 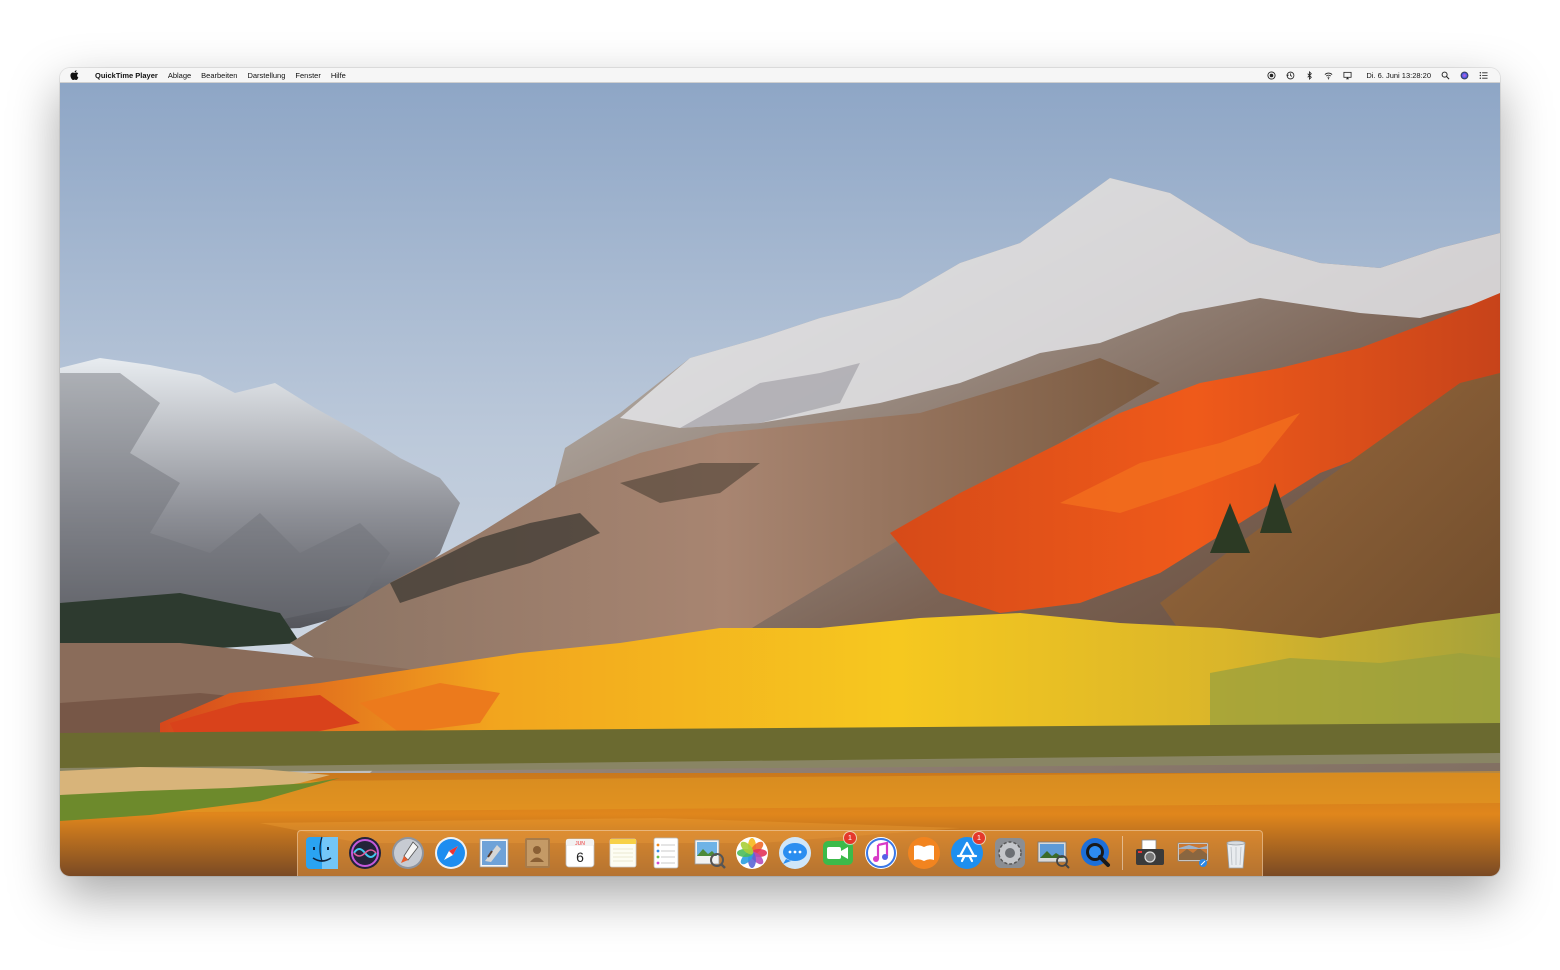 I want to click on apple-menu-icon, so click(x=74, y=75).